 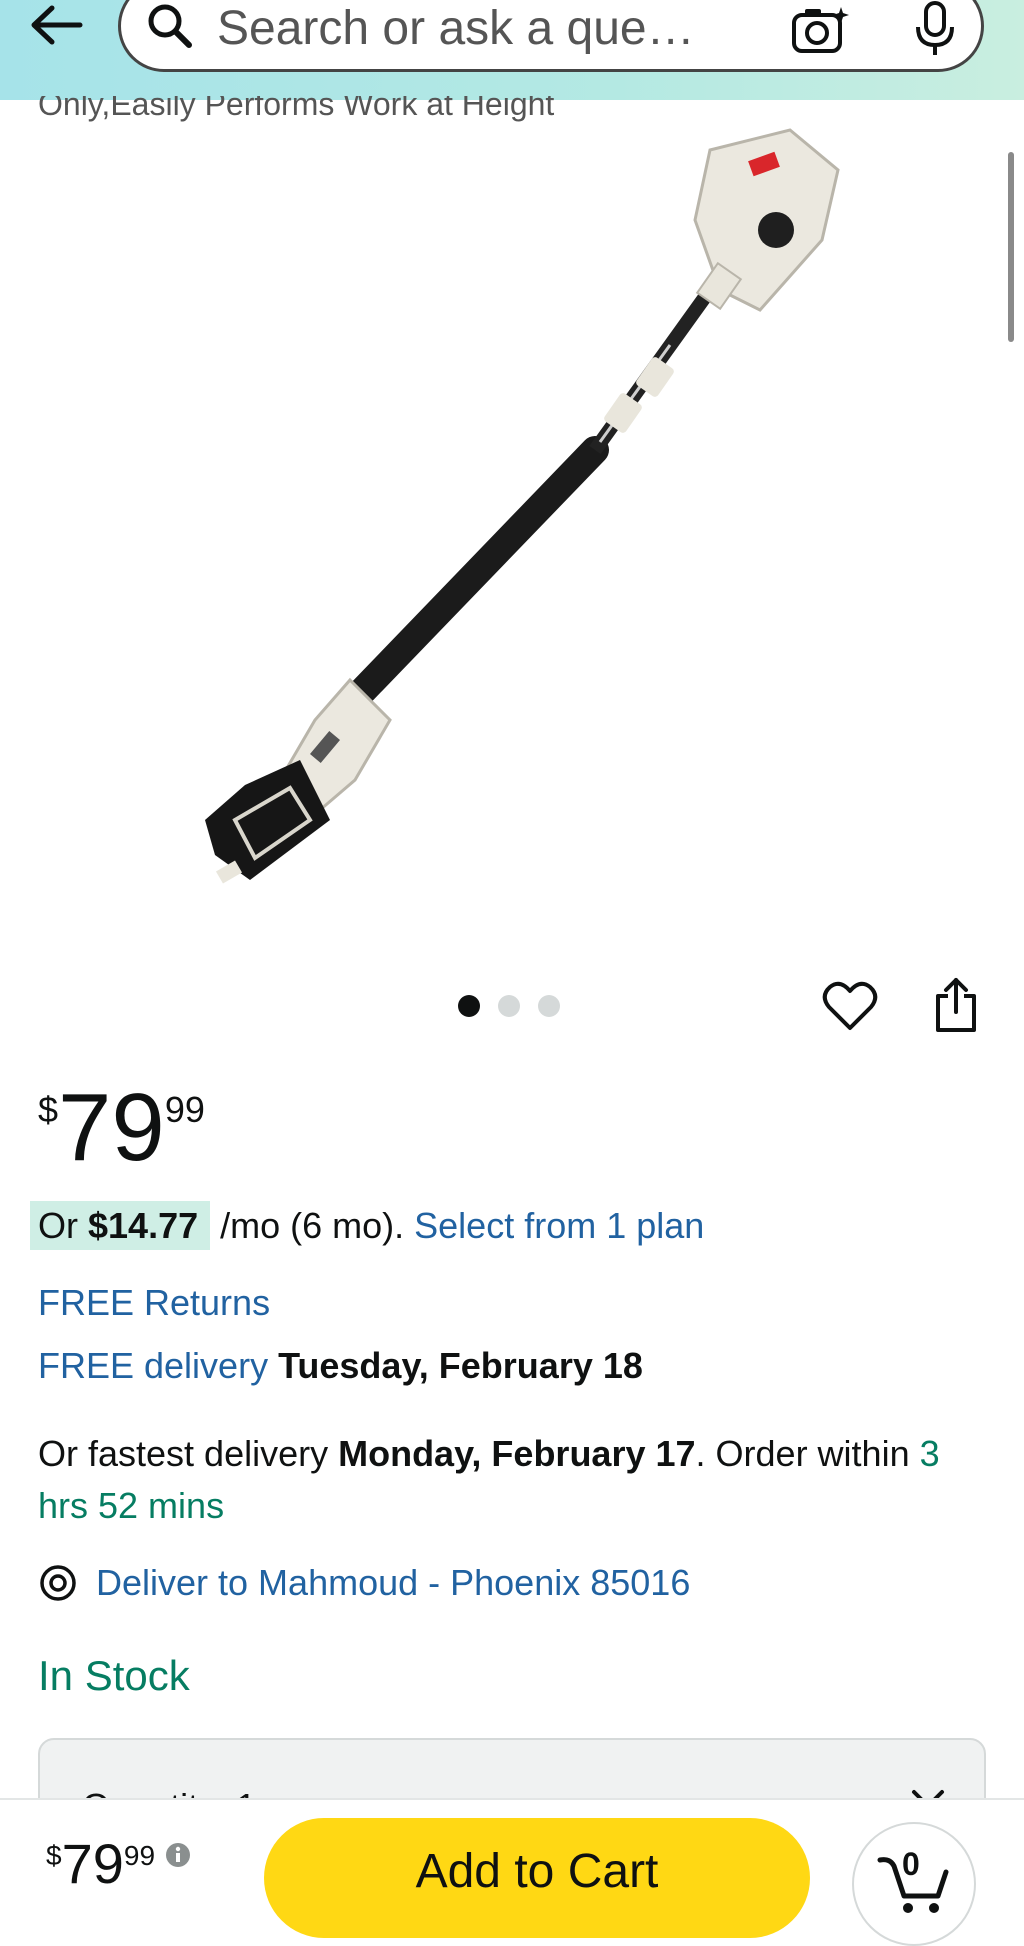 What do you see at coordinates (58, 1583) in the screenshot?
I see `location-pin-icon` at bounding box center [58, 1583].